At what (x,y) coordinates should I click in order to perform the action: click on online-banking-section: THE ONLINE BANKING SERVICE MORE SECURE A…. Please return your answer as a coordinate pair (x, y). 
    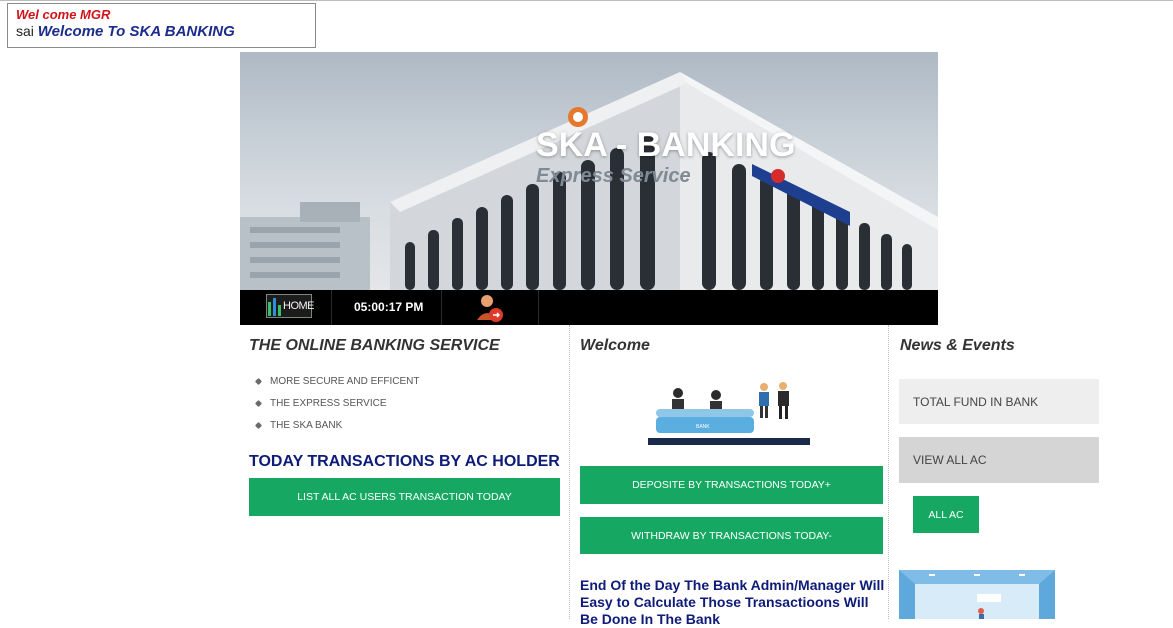
    Looking at the image, I should click on (404, 472).